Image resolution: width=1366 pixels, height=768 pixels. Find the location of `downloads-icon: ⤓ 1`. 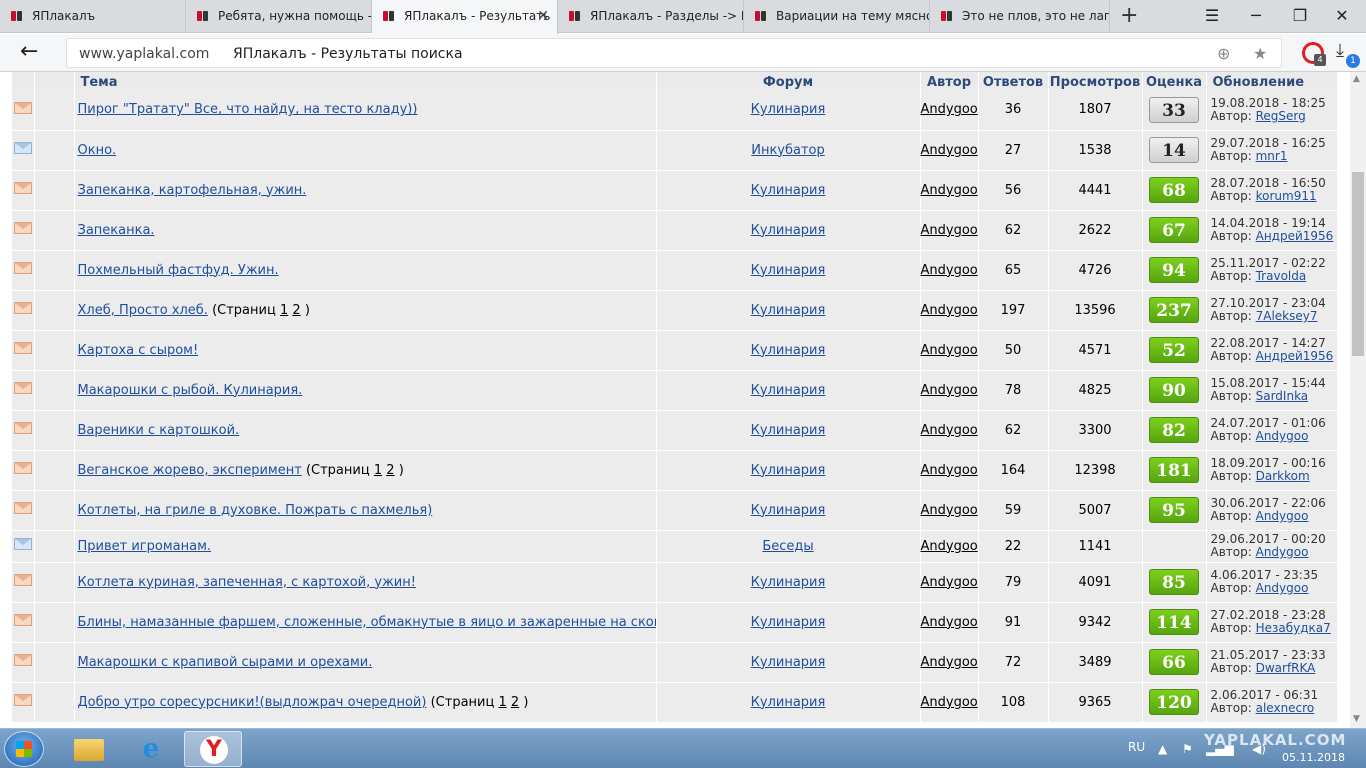

downloads-icon: ⤓ 1 is located at coordinates (1348, 54).